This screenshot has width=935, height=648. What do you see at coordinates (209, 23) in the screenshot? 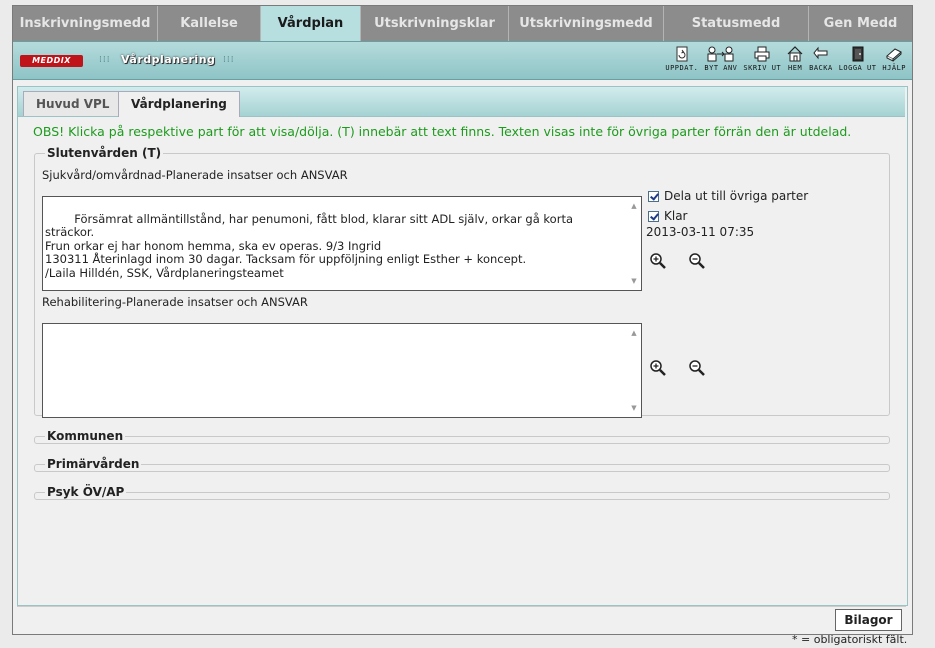
I see `tab-kallelse: Kallelse` at bounding box center [209, 23].